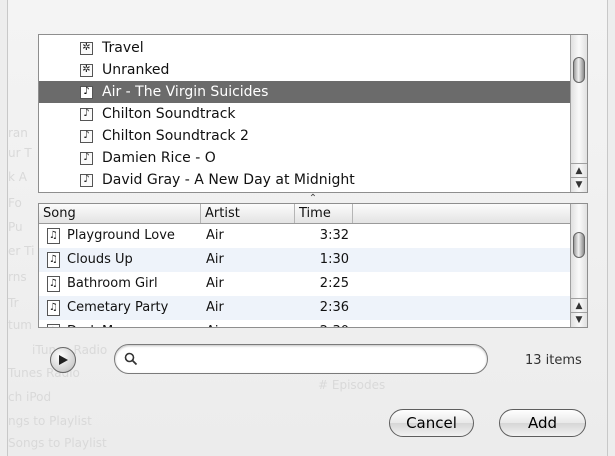 The image size is (615, 456). I want to click on playlist-item-label: Unranked, so click(136, 70).